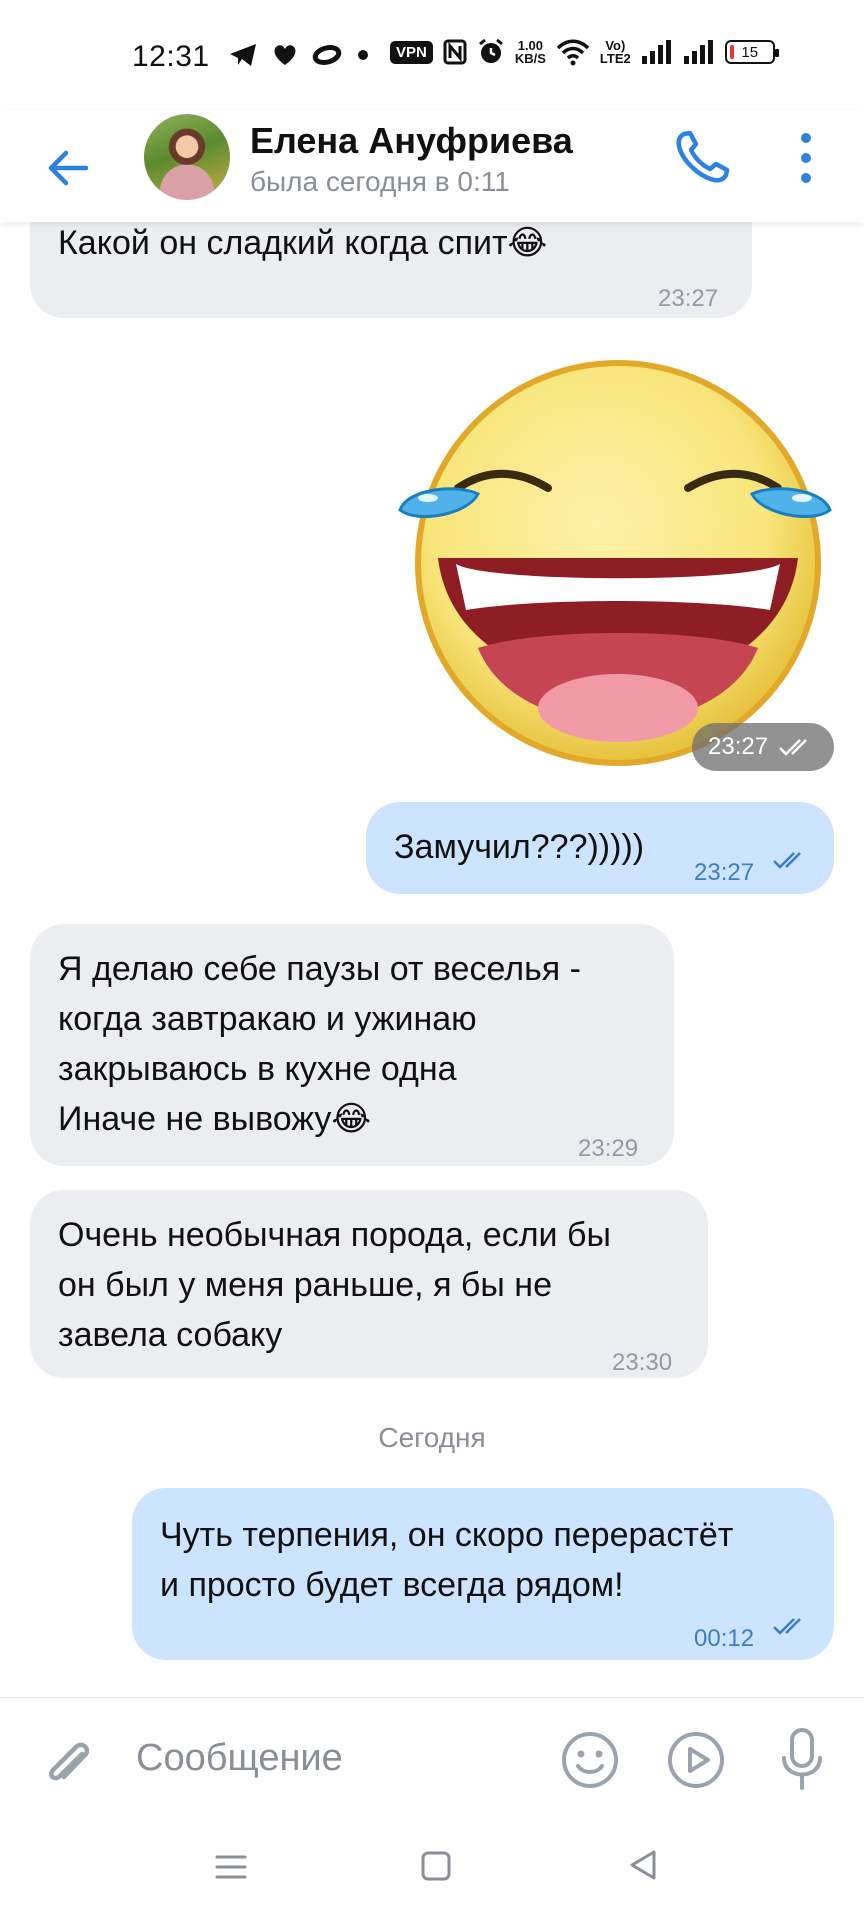 The height and width of the screenshot is (1920, 864). I want to click on system-icons: VPN 1.00 KB/S Vo) LTE2 15, so click(584, 52).